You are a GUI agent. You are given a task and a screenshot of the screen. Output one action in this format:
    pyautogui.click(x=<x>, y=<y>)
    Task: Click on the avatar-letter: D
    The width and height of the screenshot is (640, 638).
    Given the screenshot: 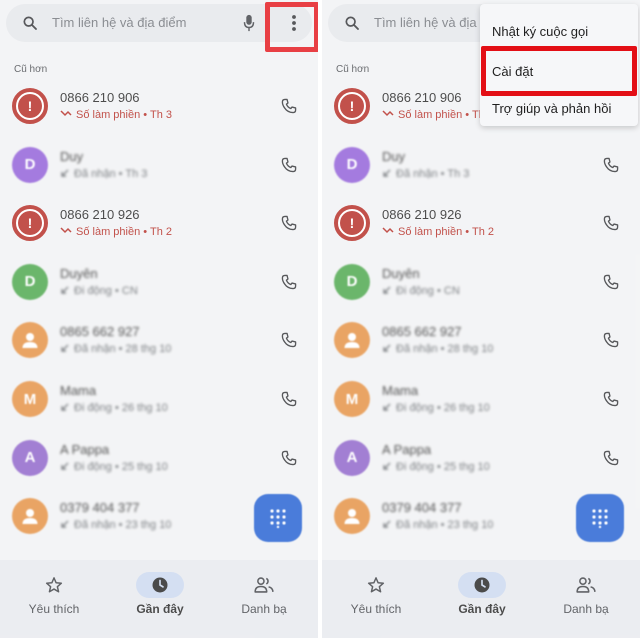 What is the action you would take?
    pyautogui.click(x=352, y=165)
    